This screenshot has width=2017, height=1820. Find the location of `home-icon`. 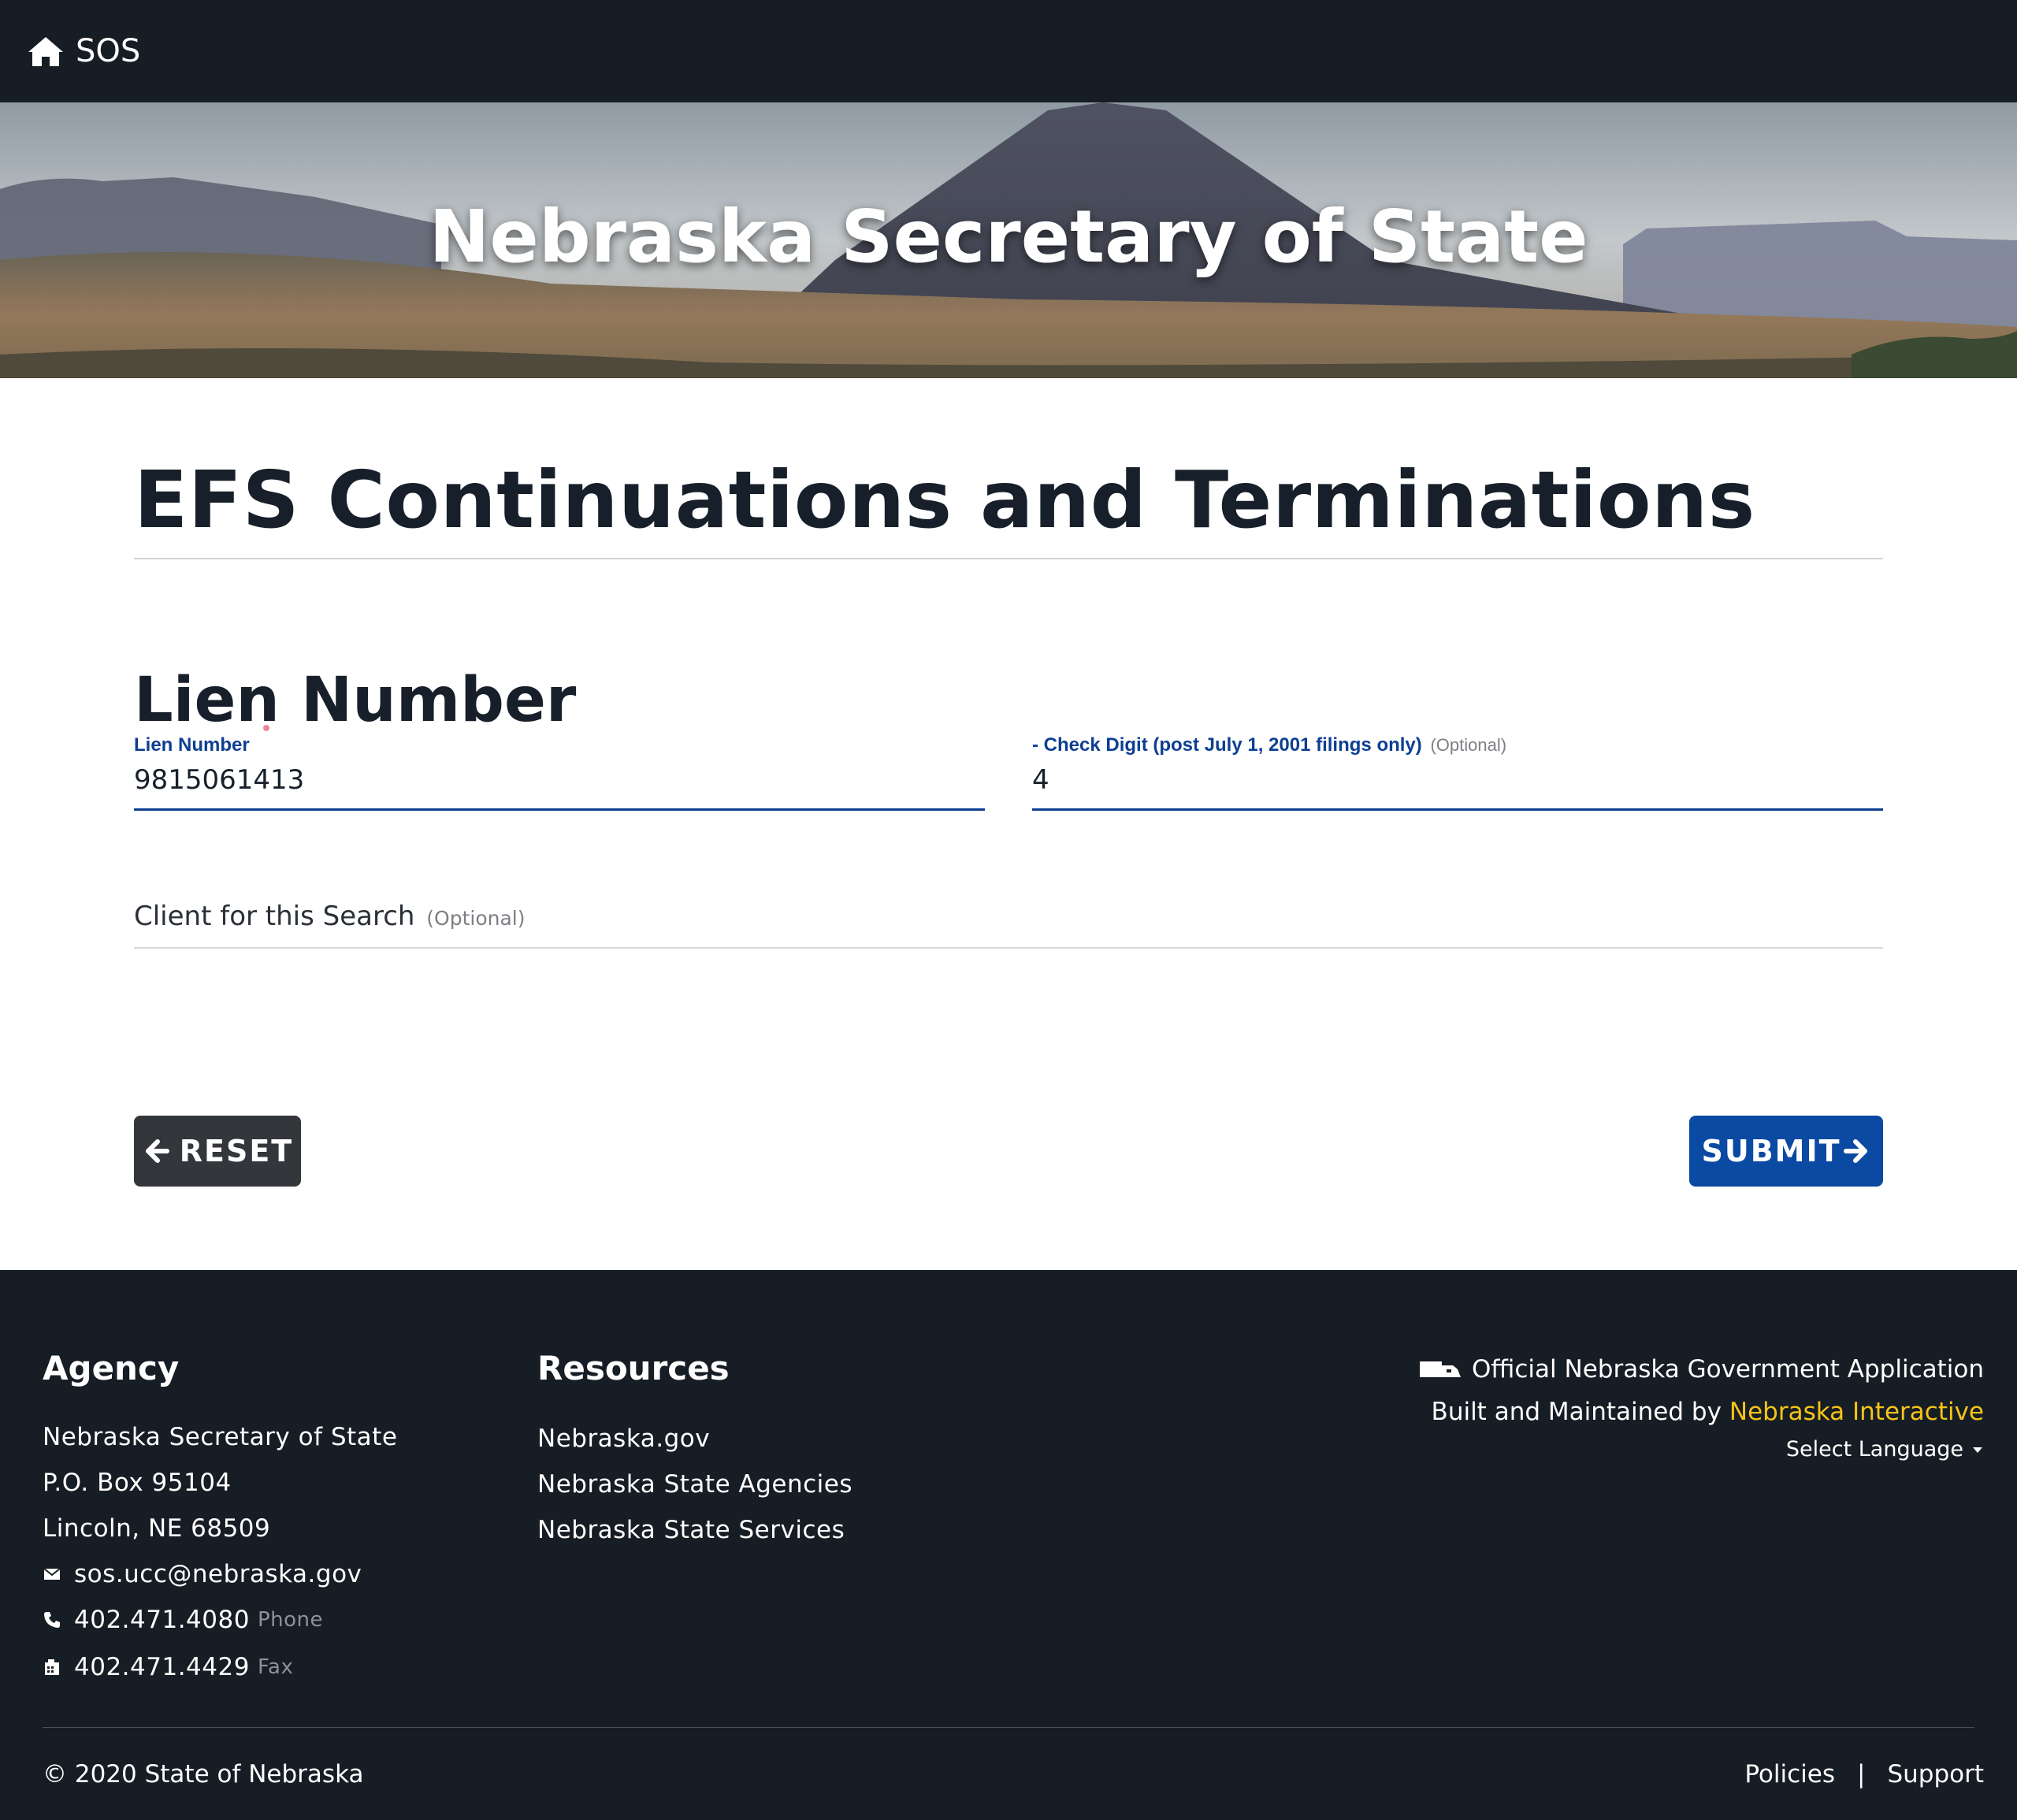

home-icon is located at coordinates (45, 51).